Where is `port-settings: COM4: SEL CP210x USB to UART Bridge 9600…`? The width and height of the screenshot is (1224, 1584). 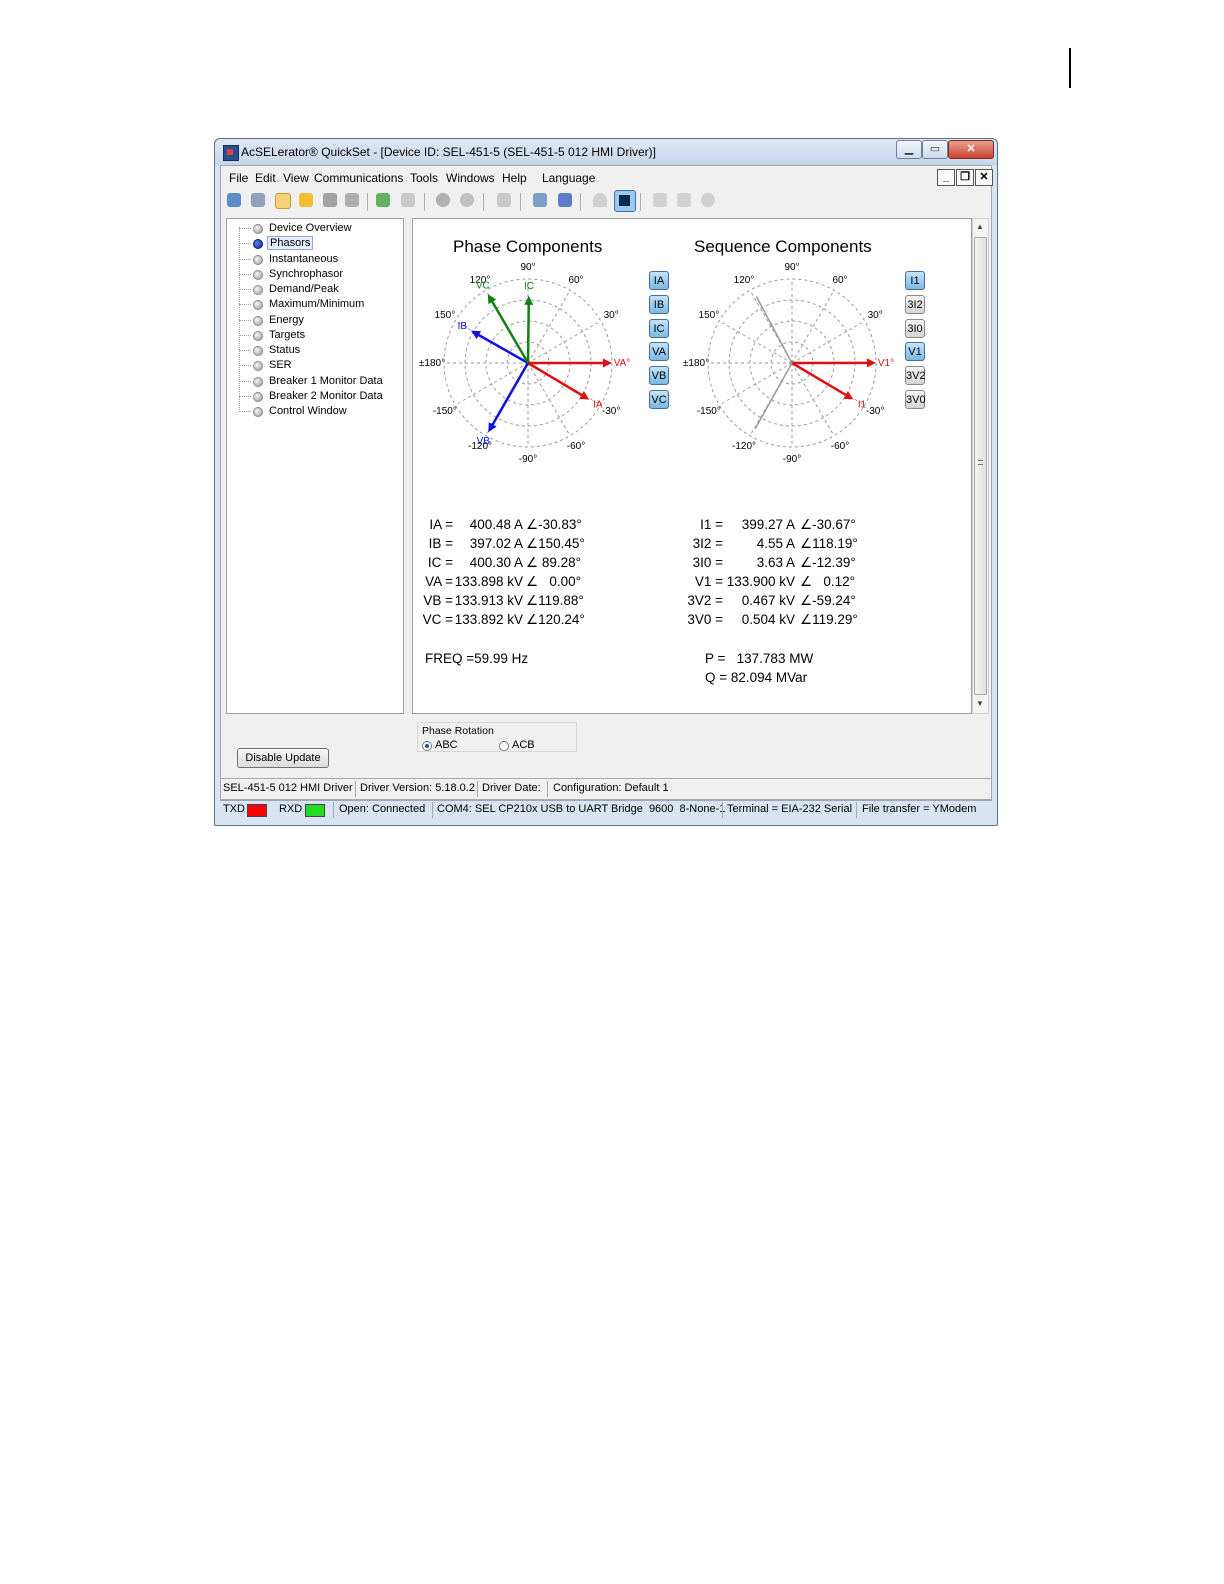
port-settings: COM4: SEL CP210x USB to UART Bridge 9600… is located at coordinates (581, 809).